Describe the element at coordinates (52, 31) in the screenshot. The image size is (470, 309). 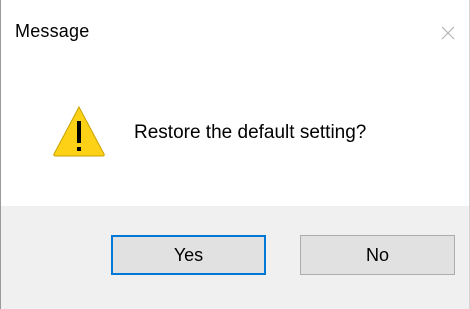
I see `window-title: Message` at that location.